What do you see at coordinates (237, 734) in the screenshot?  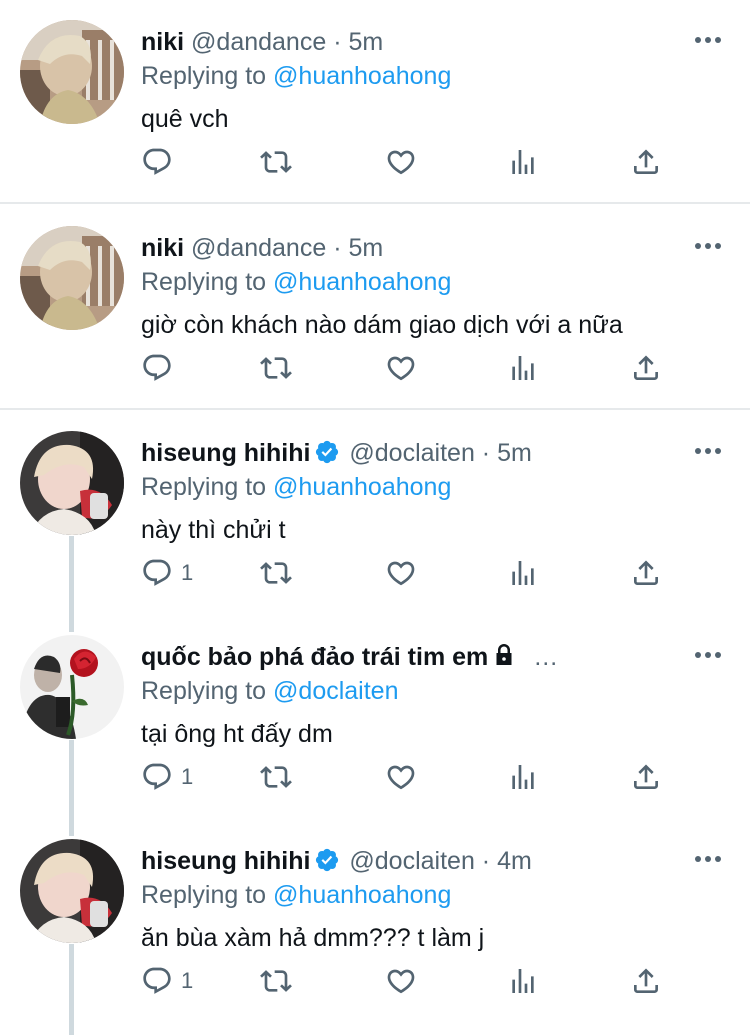 I see `tweet-text: tại ông ht đấy dm` at bounding box center [237, 734].